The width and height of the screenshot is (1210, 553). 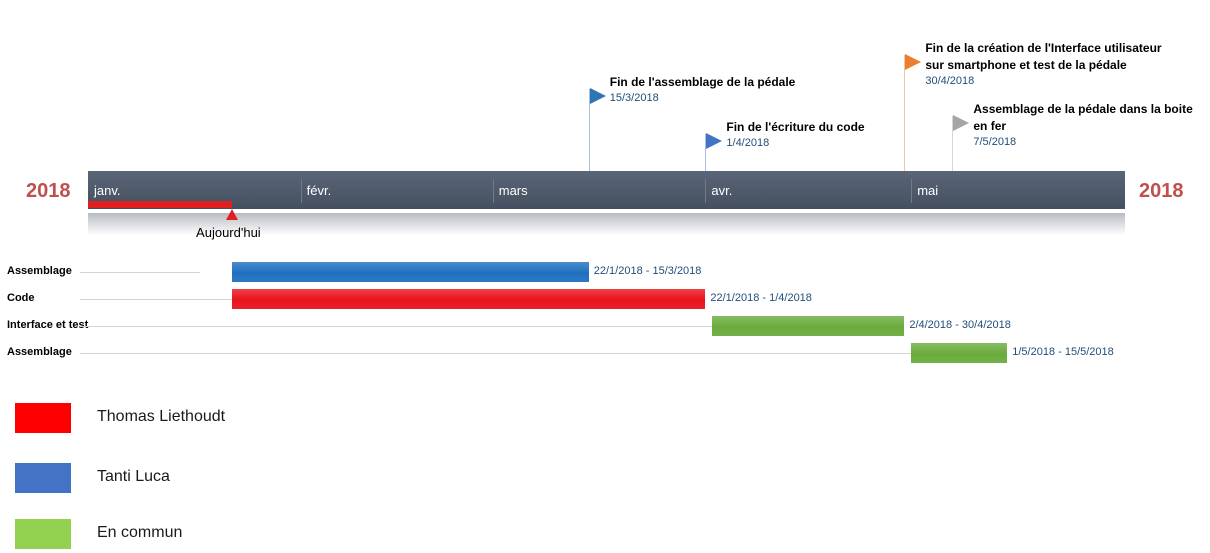 I want to click on today-marker, so click(x=232, y=214).